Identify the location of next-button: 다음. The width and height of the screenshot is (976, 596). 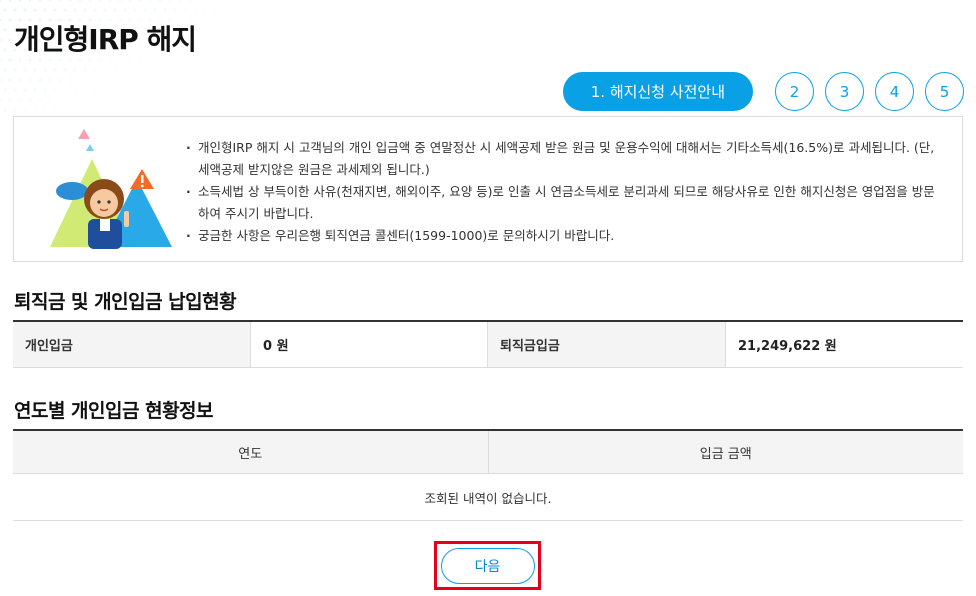
(487, 565).